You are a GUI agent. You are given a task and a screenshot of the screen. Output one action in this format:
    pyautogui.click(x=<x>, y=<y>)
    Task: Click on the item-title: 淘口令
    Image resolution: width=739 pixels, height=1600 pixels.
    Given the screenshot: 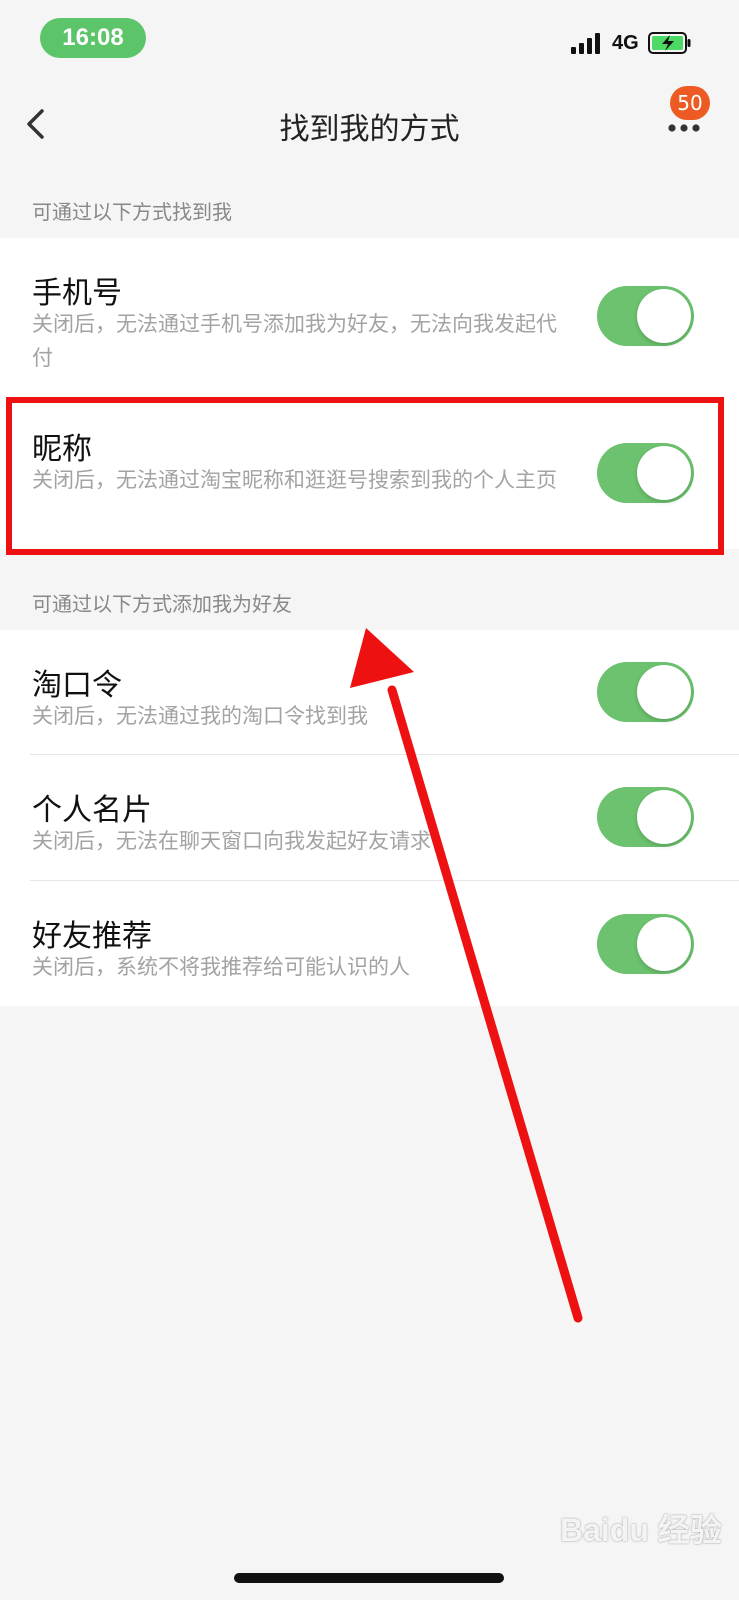 What is the action you would take?
    pyautogui.click(x=77, y=685)
    